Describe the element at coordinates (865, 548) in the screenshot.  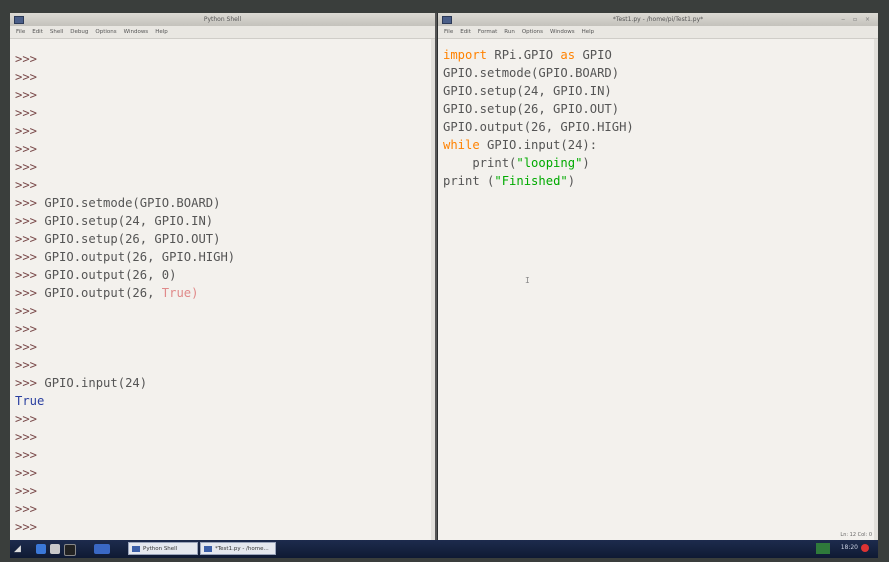
I see `volume-icon` at that location.